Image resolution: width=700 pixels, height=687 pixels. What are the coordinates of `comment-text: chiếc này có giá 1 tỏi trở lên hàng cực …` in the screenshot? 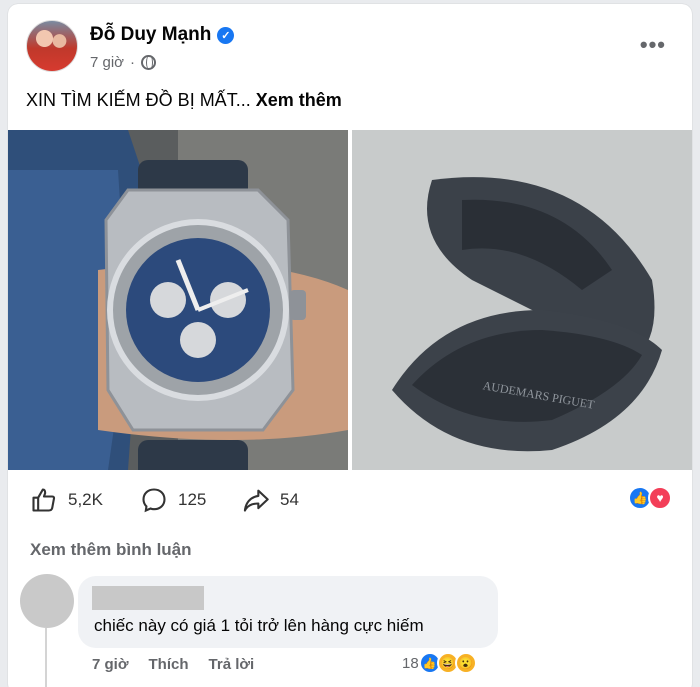 It's located at (259, 625).